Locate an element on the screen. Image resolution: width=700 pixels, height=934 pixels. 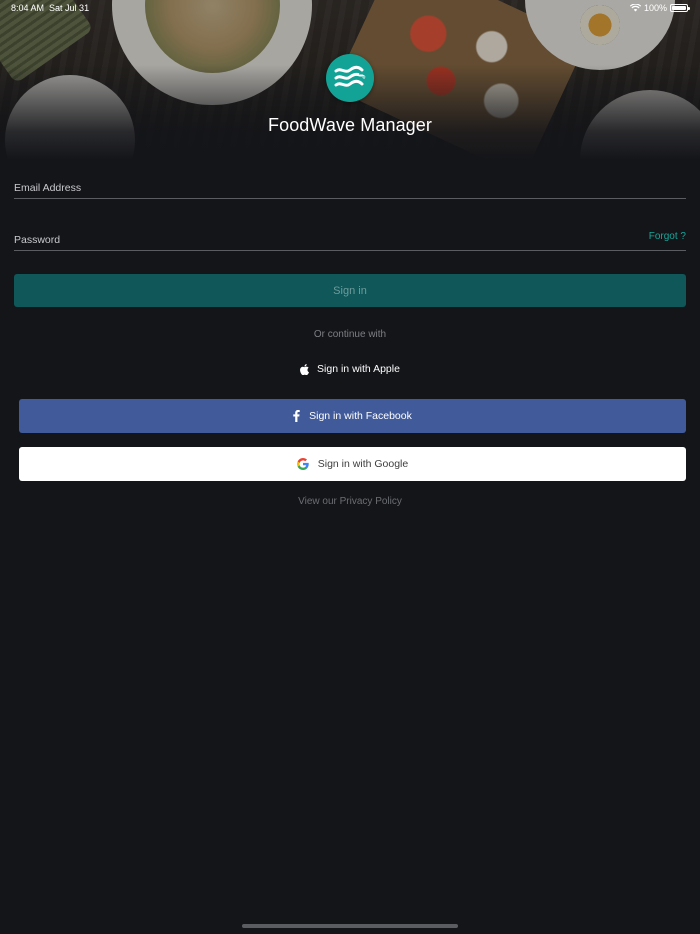
status-indicators: 100% is located at coordinates (659, 8).